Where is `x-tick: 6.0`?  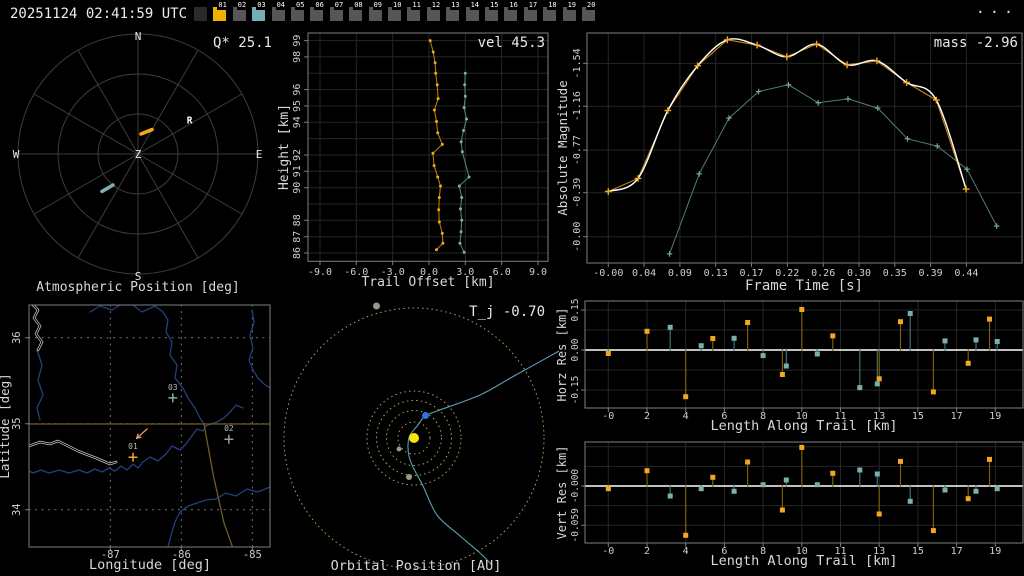
x-tick: 6.0 is located at coordinates (502, 272).